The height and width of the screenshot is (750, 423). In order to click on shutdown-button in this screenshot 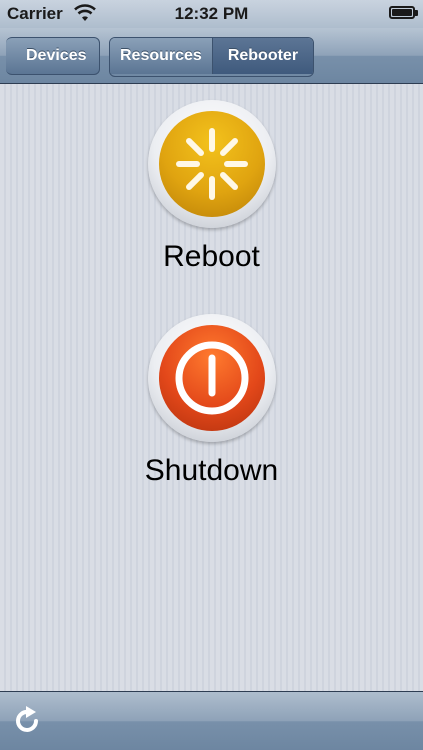, I will do `click(211, 378)`.